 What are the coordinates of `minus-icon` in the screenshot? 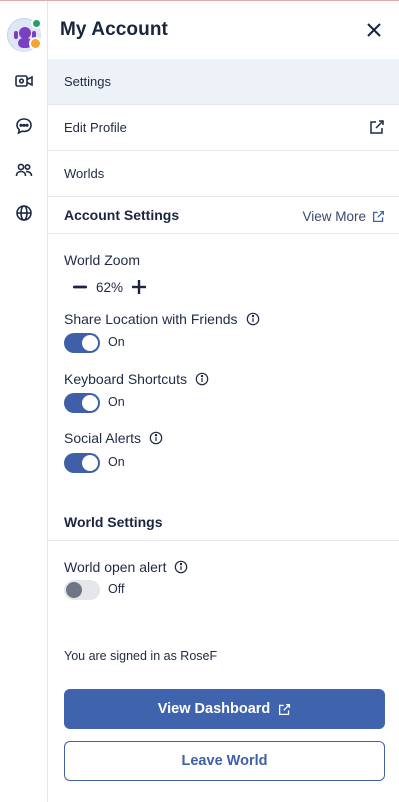 It's located at (80, 287).